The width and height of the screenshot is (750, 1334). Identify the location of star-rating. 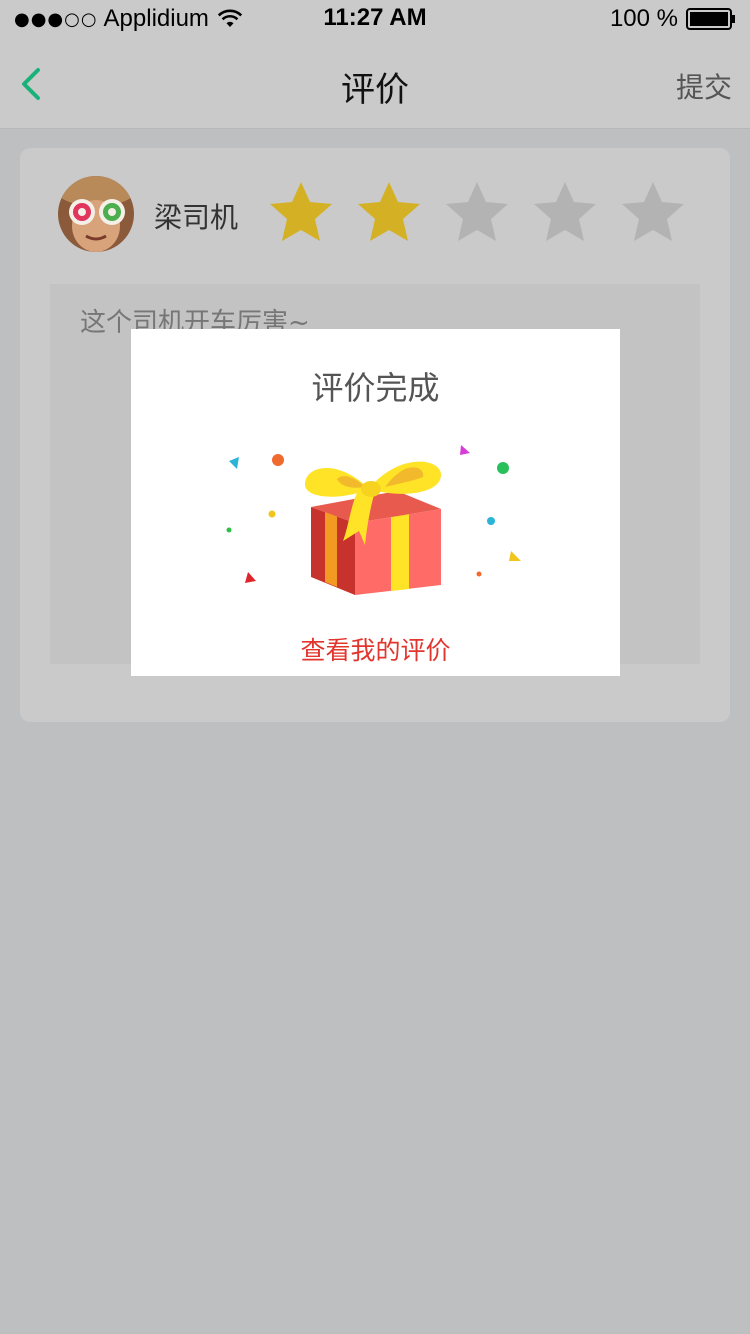
(488, 213).